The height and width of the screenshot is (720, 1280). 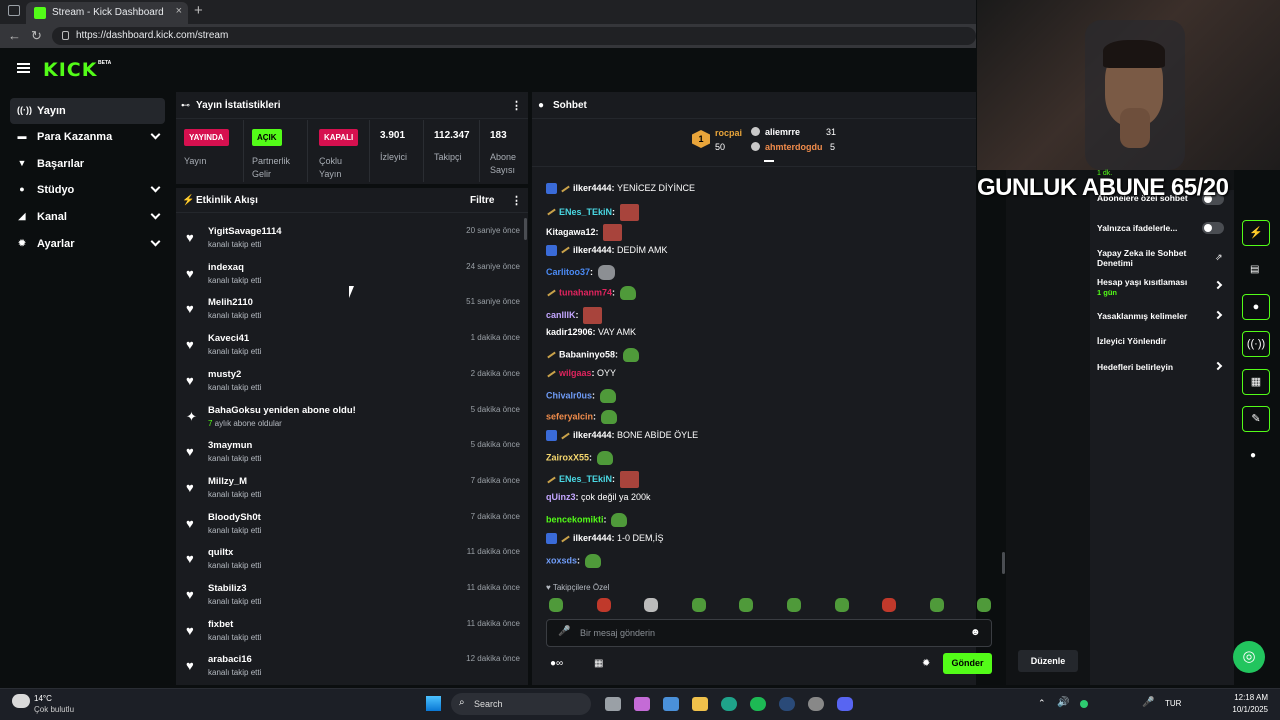 What do you see at coordinates (87, 164) in the screenshot?
I see `sidebar-item-basarilar: ▼ Başarılar` at bounding box center [87, 164].